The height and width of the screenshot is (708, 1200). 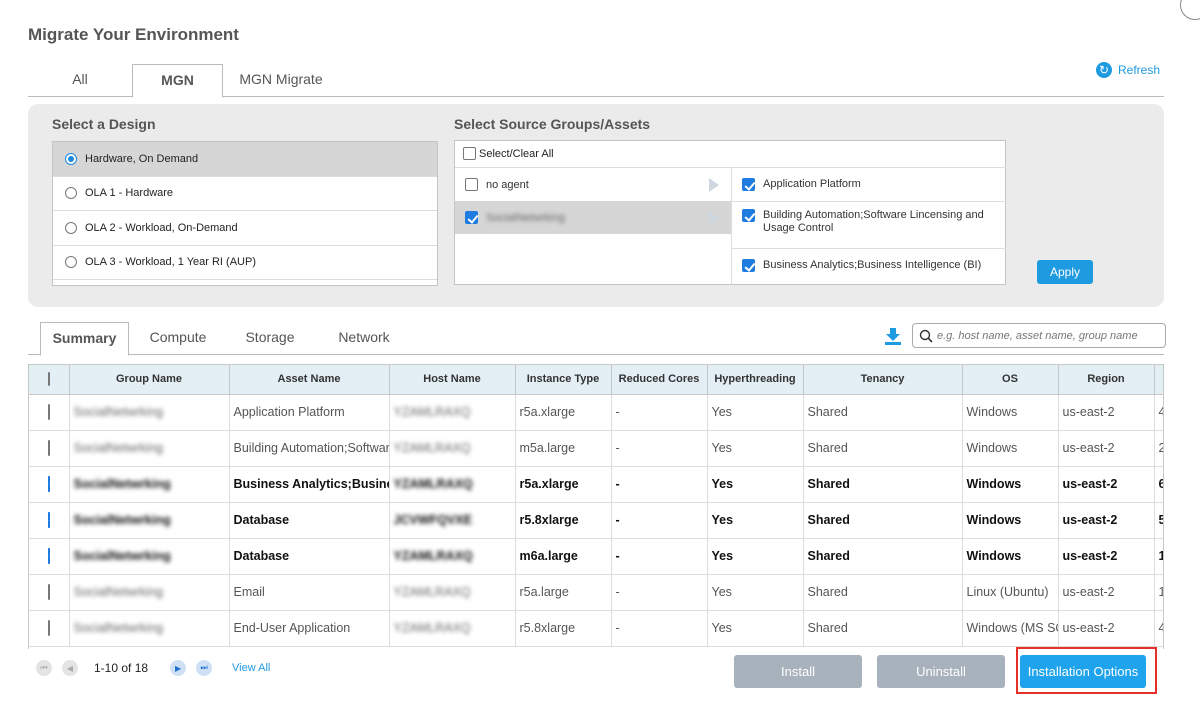 I want to click on column-header: Instance Type, so click(x=563, y=380).